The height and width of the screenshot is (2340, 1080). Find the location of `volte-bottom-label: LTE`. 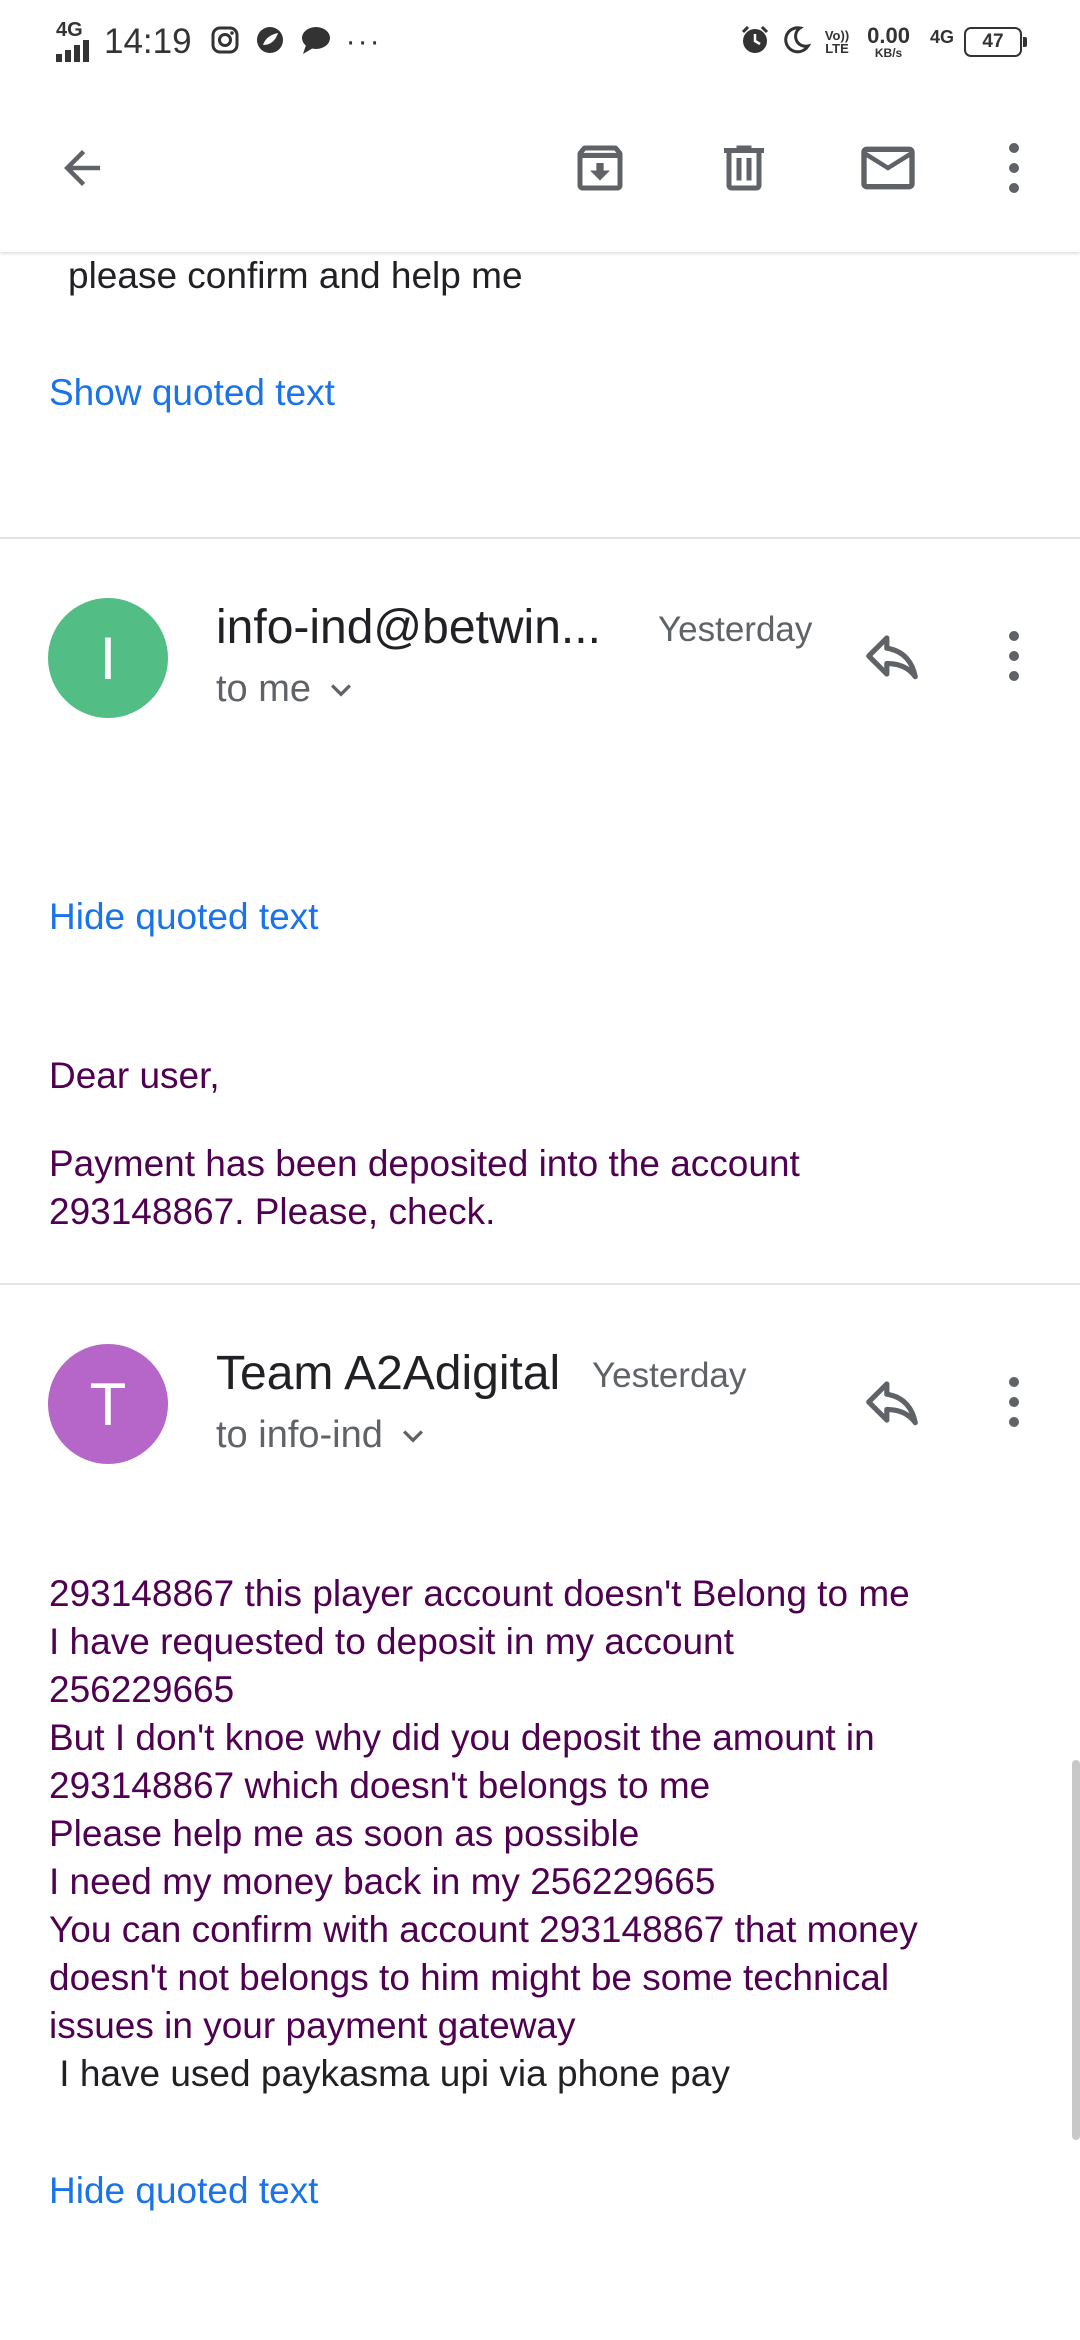

volte-bottom-label: LTE is located at coordinates (837, 48).